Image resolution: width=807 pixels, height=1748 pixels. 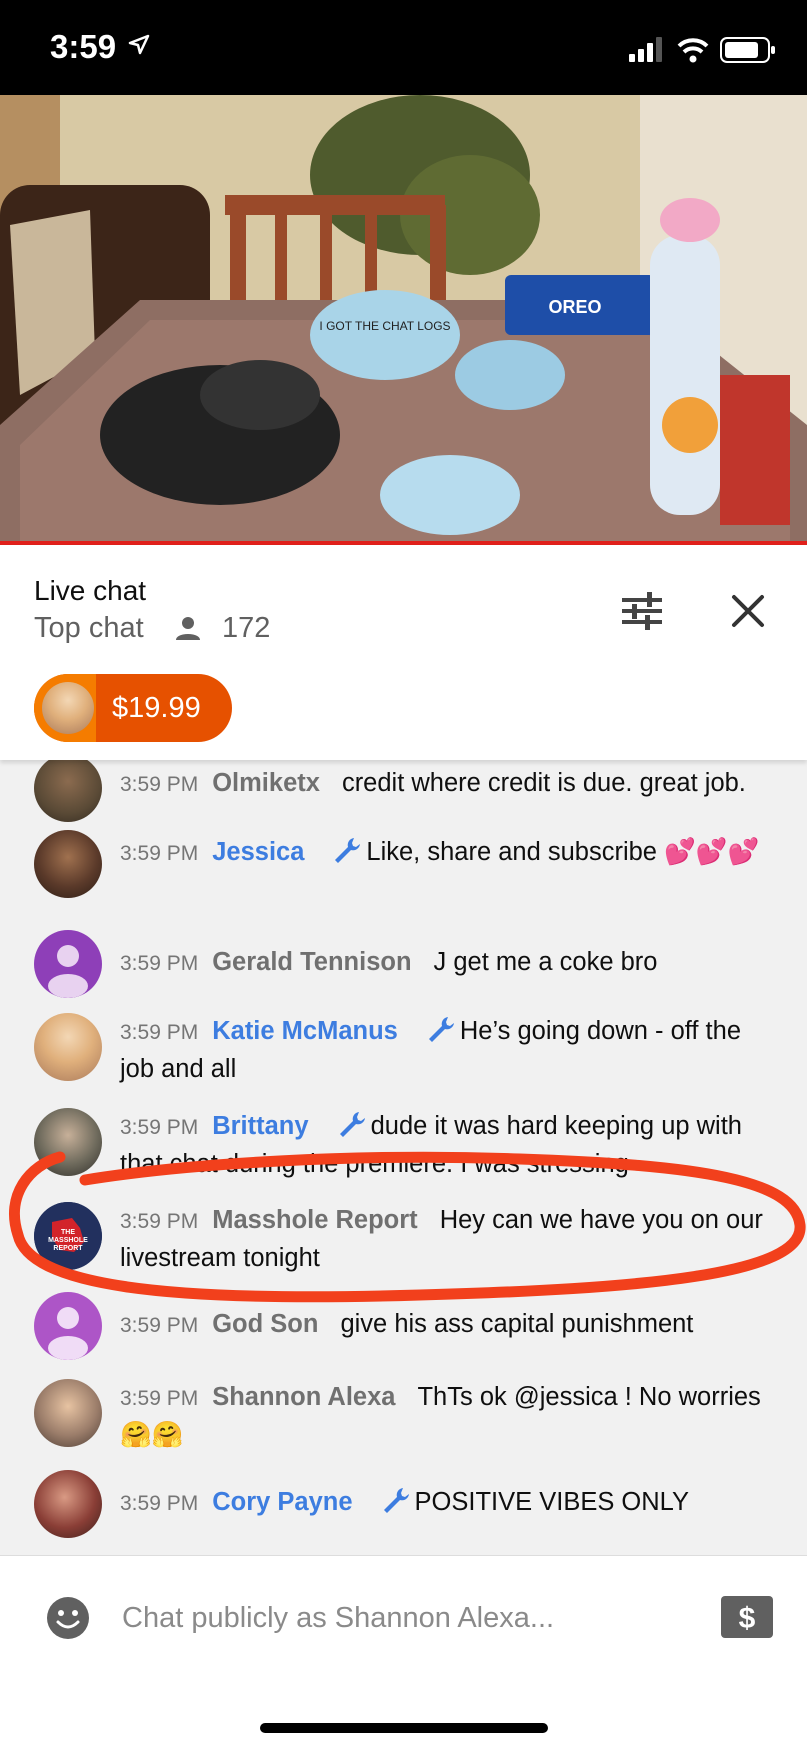 I want to click on message-author: Brittany, so click(x=260, y=1126).